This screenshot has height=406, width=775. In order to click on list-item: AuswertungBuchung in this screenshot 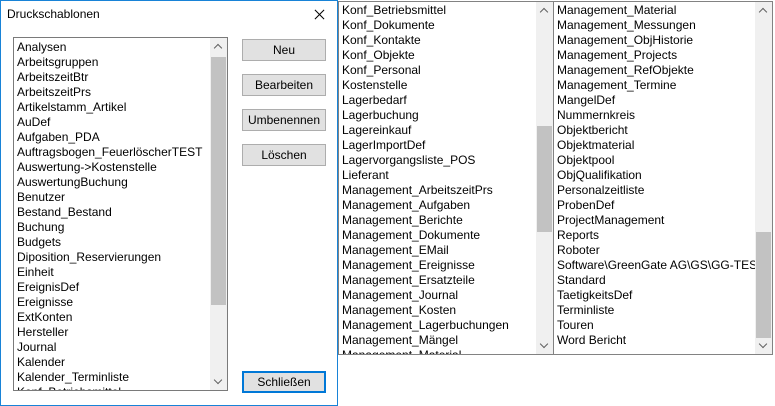, I will do `click(112, 182)`.